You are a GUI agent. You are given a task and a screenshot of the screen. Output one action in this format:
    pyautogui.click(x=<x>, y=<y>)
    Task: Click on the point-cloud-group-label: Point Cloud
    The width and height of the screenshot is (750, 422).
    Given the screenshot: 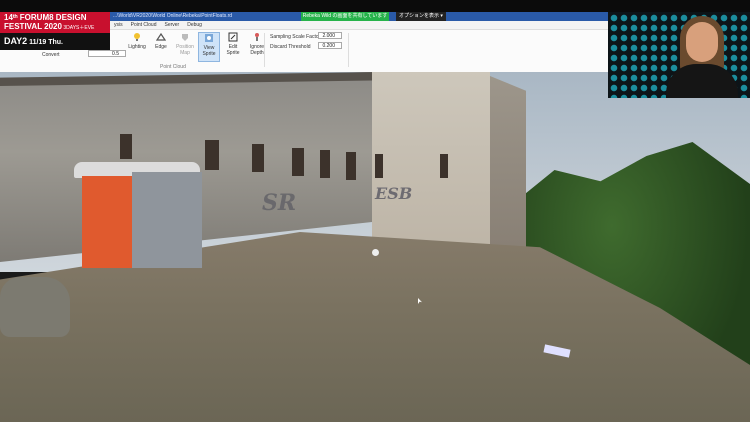 What is the action you would take?
    pyautogui.click(x=173, y=67)
    